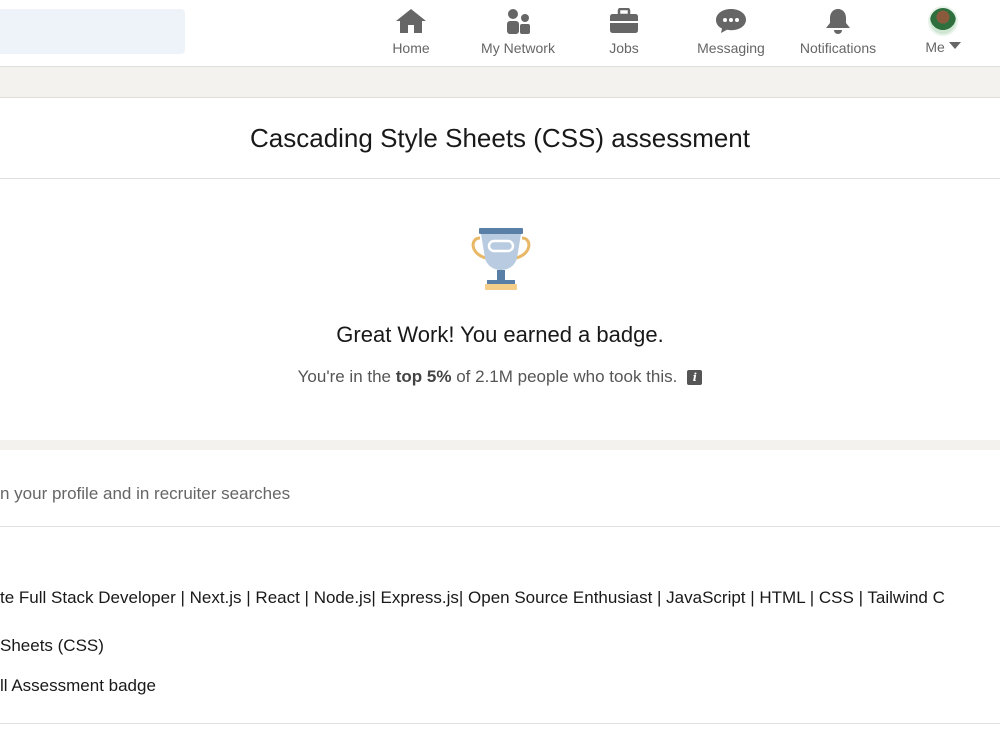 Image resolution: width=1000 pixels, height=750 pixels. I want to click on skill-name: Sheets (CSS), so click(52, 645).